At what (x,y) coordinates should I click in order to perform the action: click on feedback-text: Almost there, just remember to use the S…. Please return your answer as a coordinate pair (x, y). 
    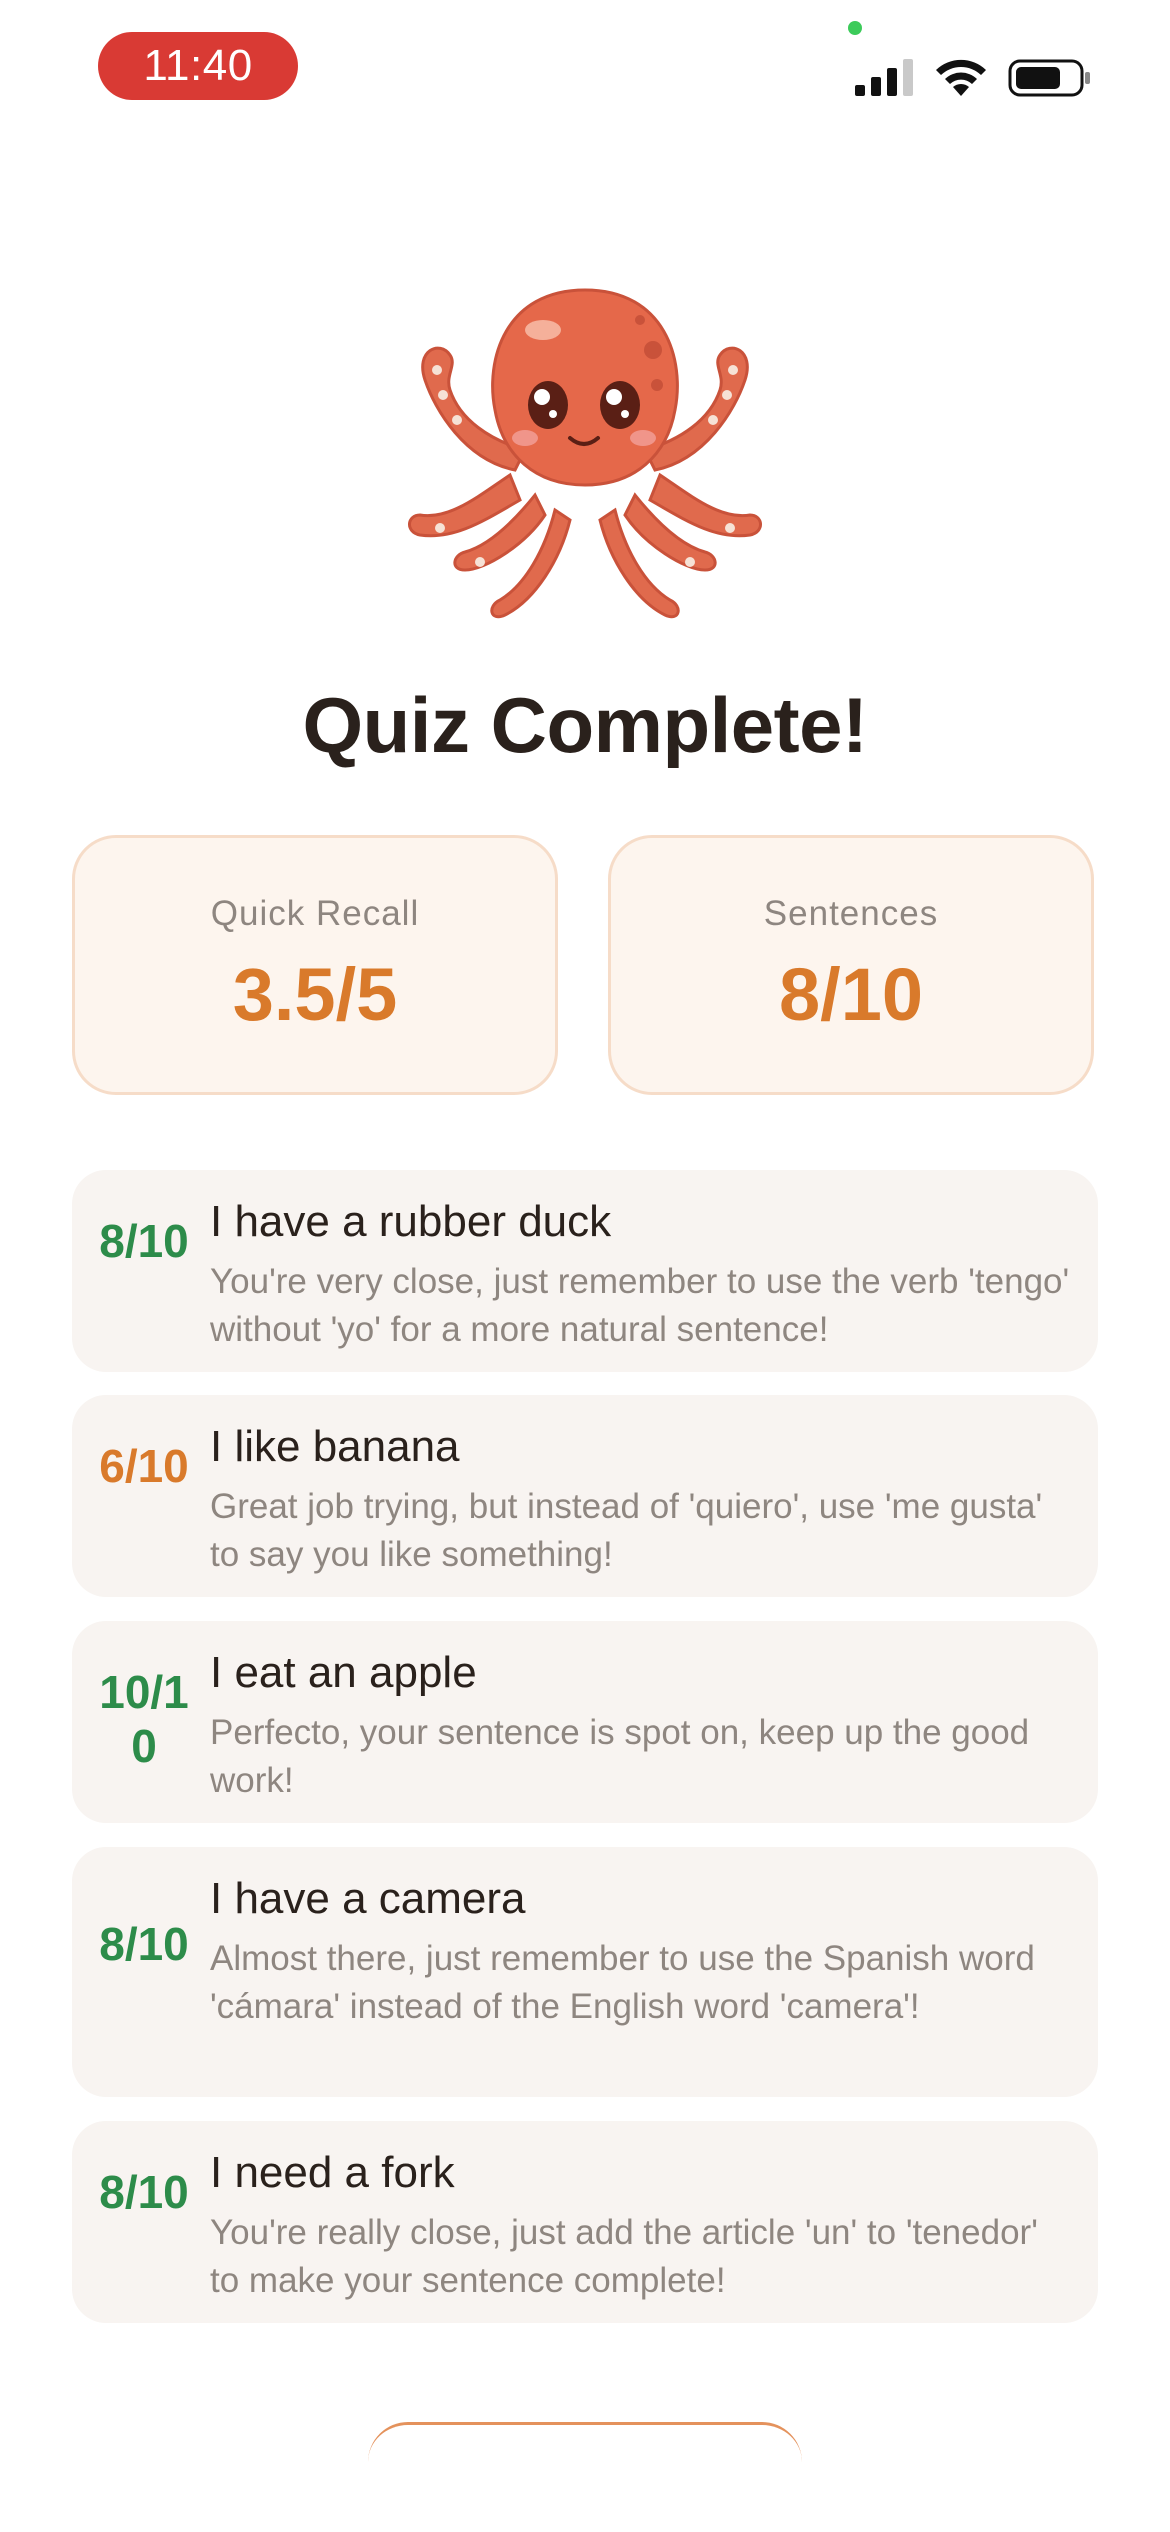
    Looking at the image, I should click on (622, 1982).